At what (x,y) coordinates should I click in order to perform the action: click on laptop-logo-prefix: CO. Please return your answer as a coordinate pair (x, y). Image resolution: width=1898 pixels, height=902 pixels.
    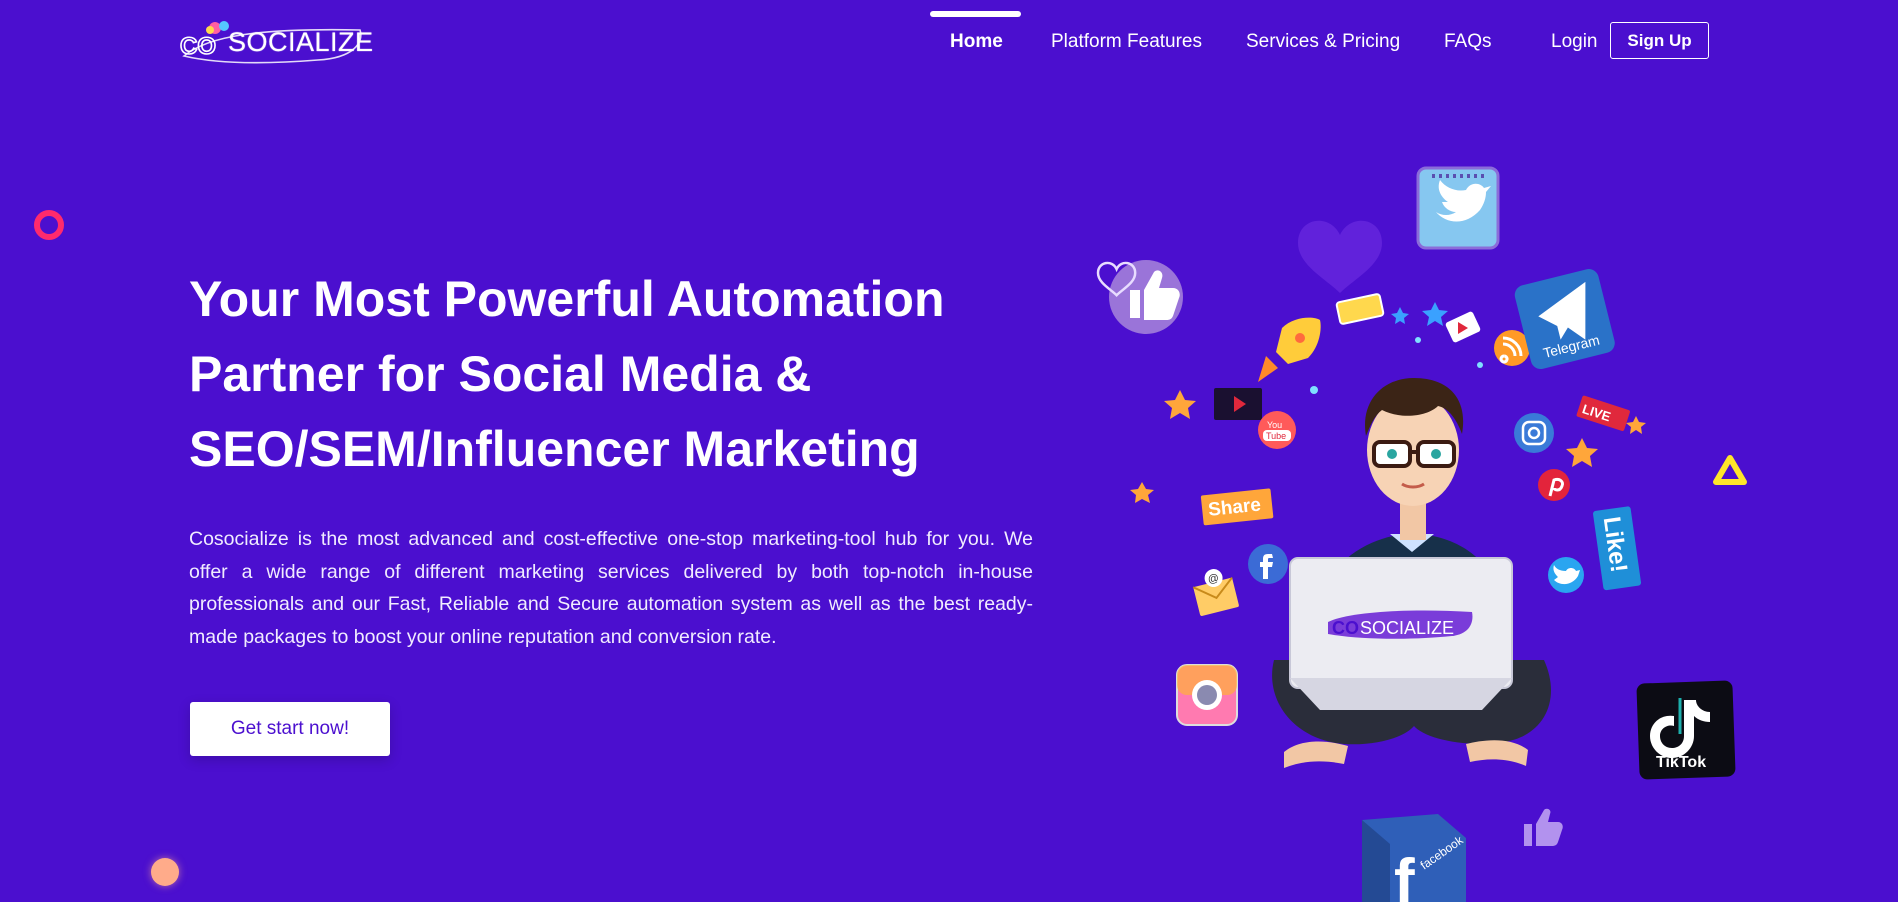
    Looking at the image, I should click on (1345, 628).